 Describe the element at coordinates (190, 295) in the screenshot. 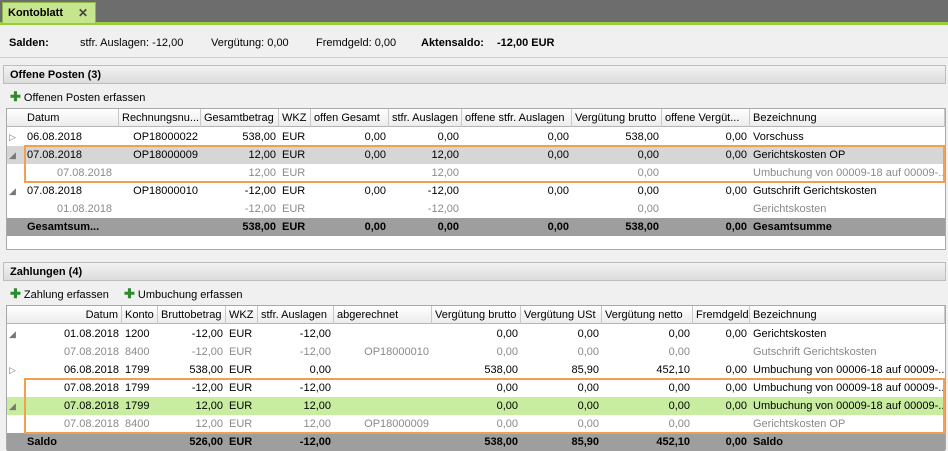

I see `add-umbuchung-label: Umbuchung erfassen` at that location.